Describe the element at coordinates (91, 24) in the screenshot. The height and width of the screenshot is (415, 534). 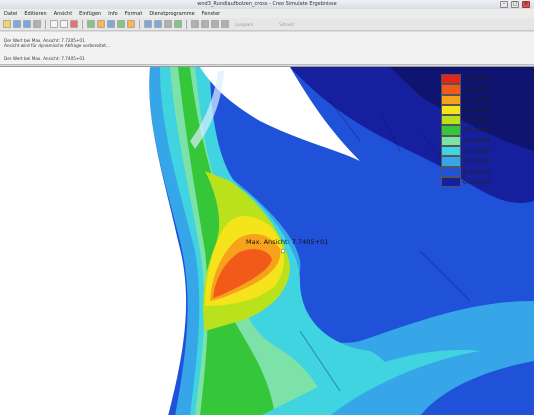
I see `move-icon` at that location.